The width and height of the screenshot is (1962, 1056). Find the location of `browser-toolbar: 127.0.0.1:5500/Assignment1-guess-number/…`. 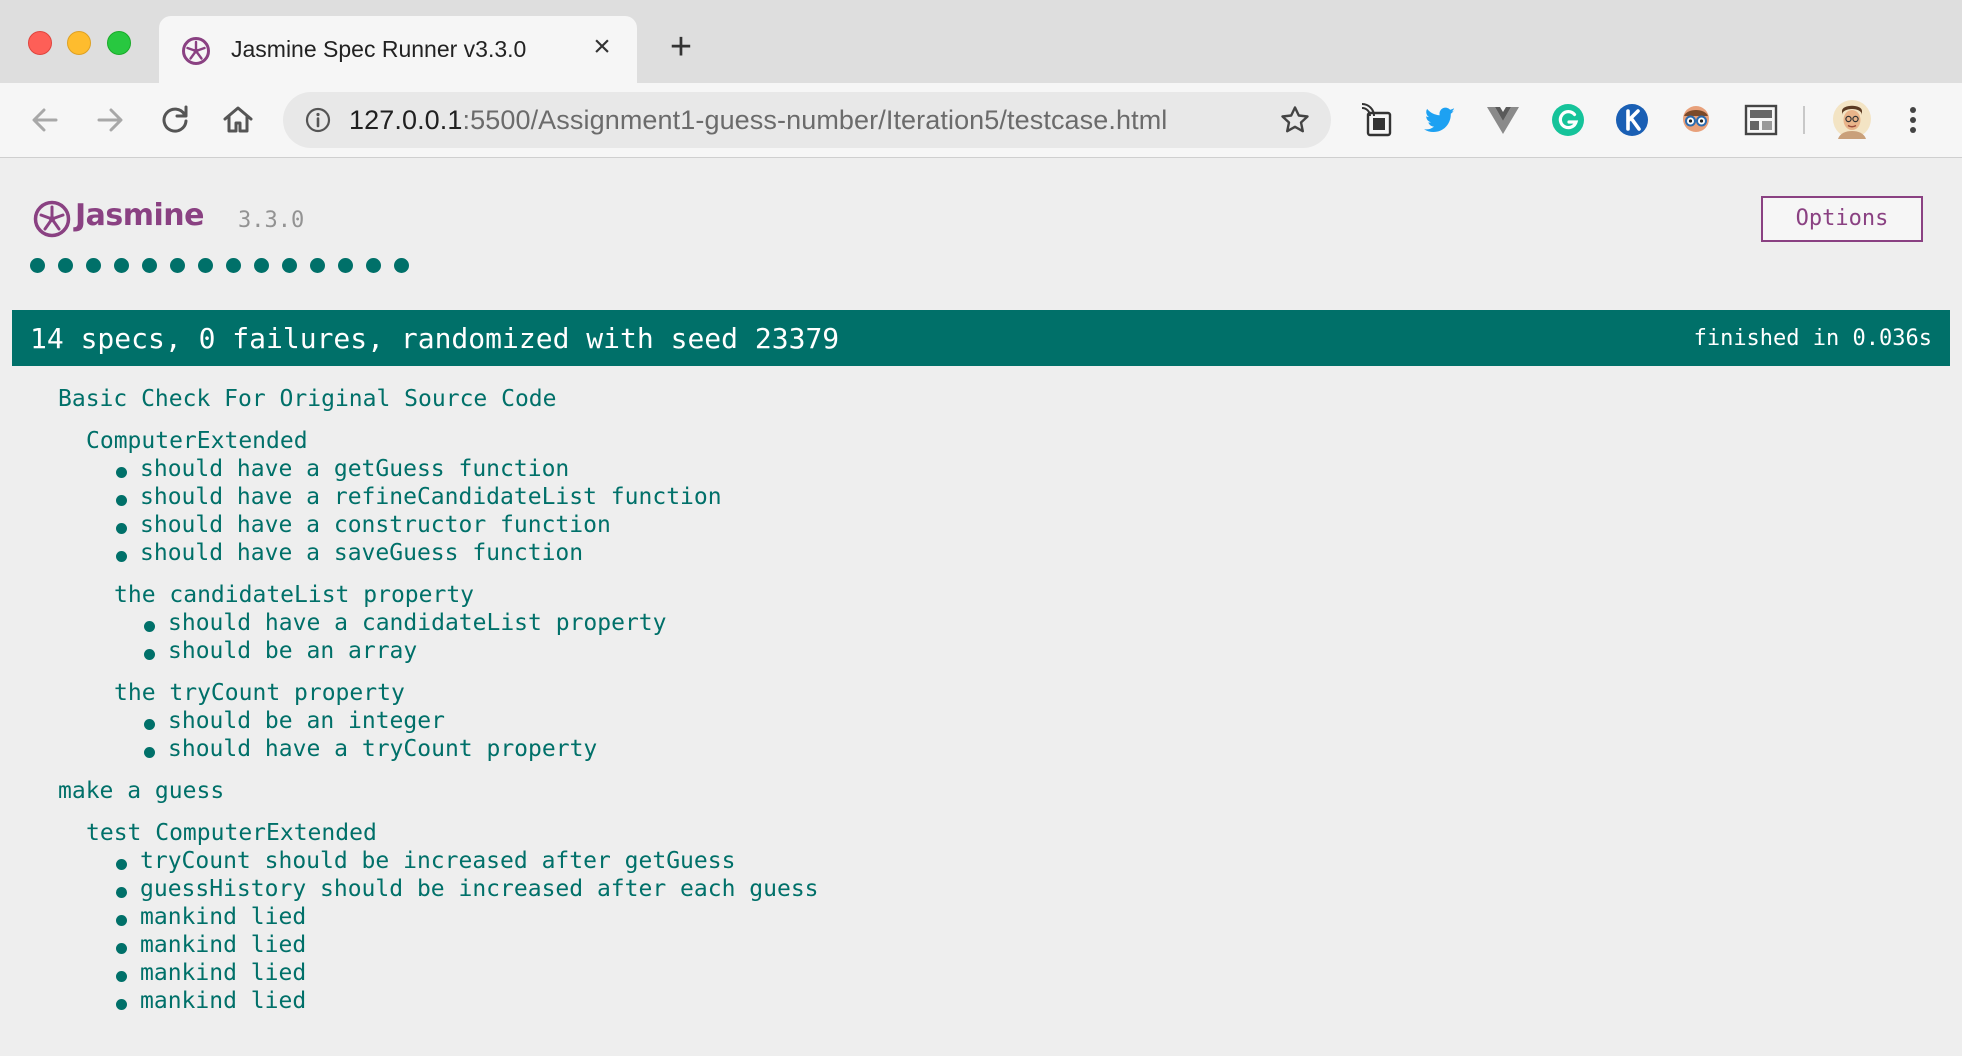

browser-toolbar: 127.0.0.1:5500/Assignment1-guess-number/… is located at coordinates (981, 120).